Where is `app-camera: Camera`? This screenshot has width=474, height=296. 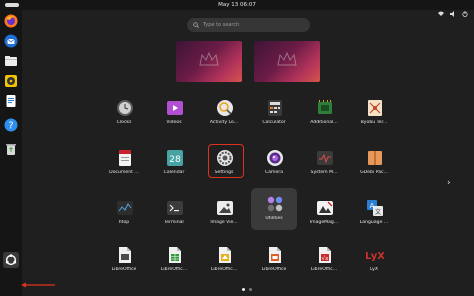 app-camera: Camera is located at coordinates (274, 164).